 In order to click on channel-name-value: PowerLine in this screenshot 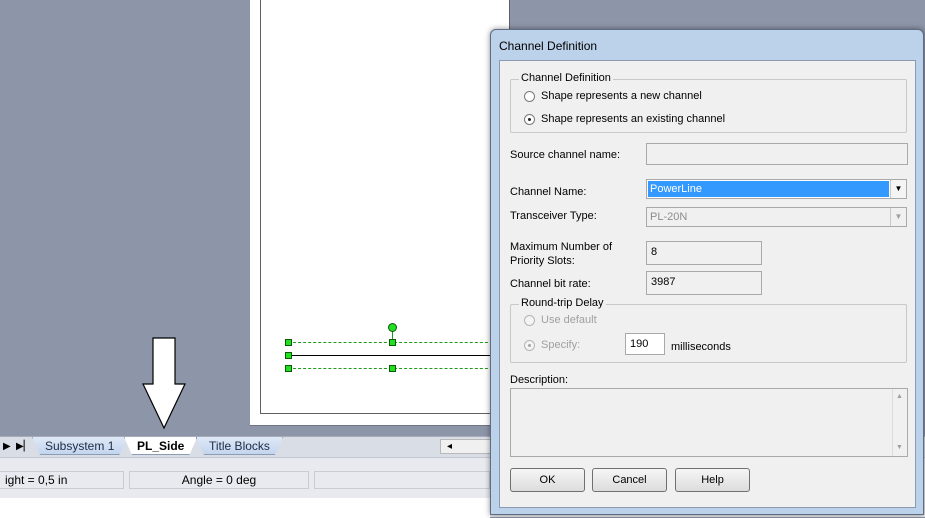, I will do `click(768, 189)`.